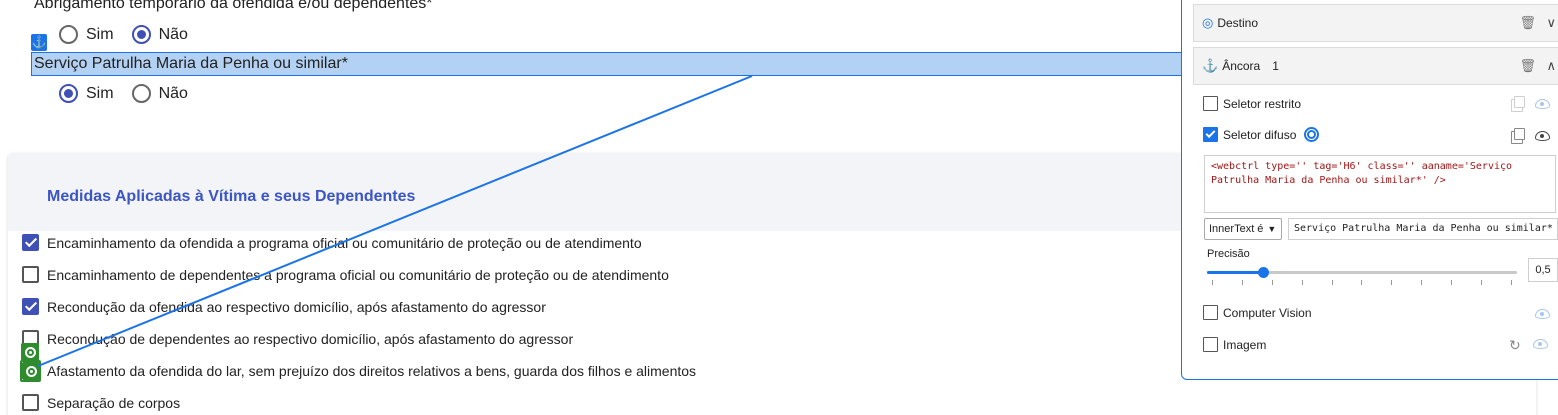  What do you see at coordinates (1208, 22) in the screenshot?
I see `target-icon: ◎` at bounding box center [1208, 22].